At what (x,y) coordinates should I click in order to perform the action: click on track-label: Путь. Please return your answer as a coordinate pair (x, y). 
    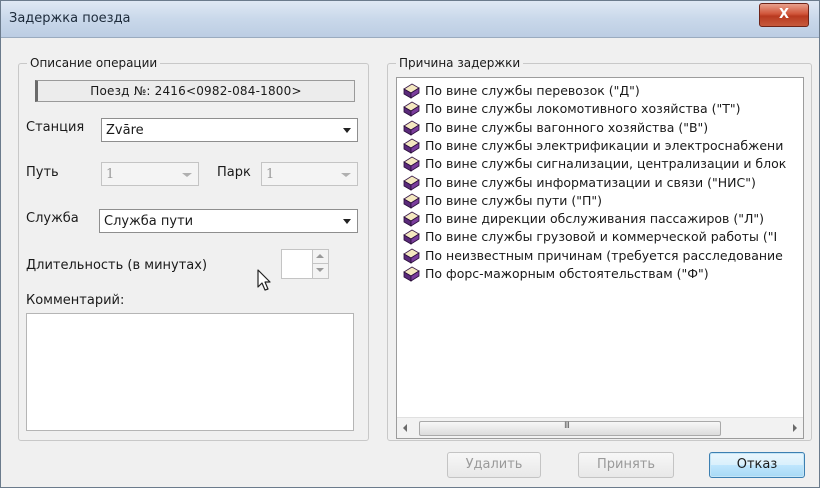
    Looking at the image, I should click on (42, 172).